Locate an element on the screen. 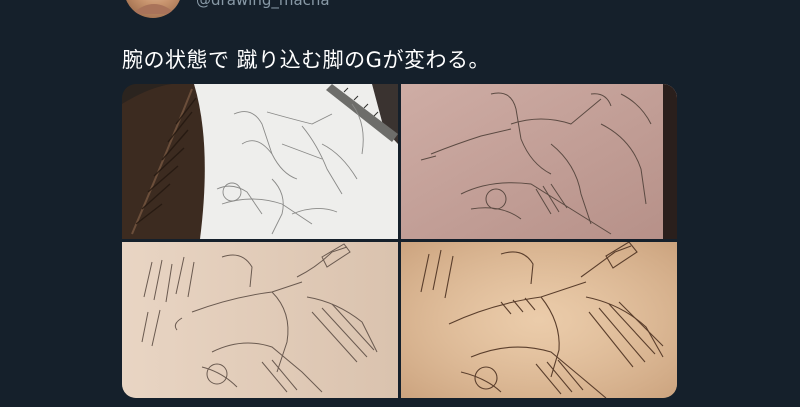 This screenshot has width=800, height=407. avatar is located at coordinates (153, 9).